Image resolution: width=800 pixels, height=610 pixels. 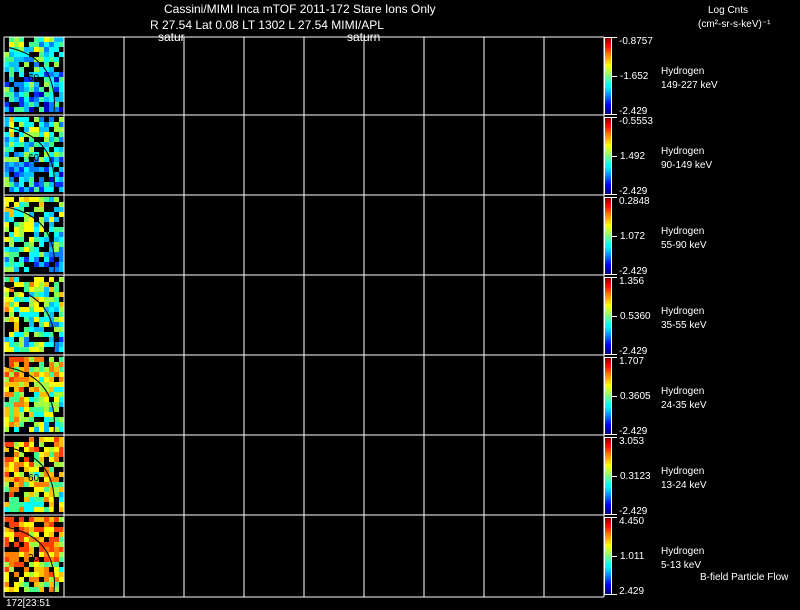 What do you see at coordinates (635, 476) in the screenshot?
I see `colorbar-mid-label: 0.3123` at bounding box center [635, 476].